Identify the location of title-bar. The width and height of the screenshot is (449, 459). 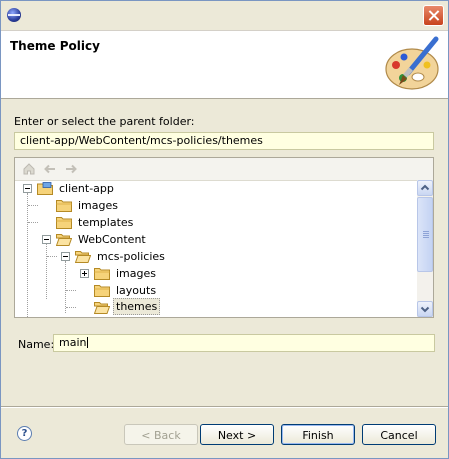
(224, 16).